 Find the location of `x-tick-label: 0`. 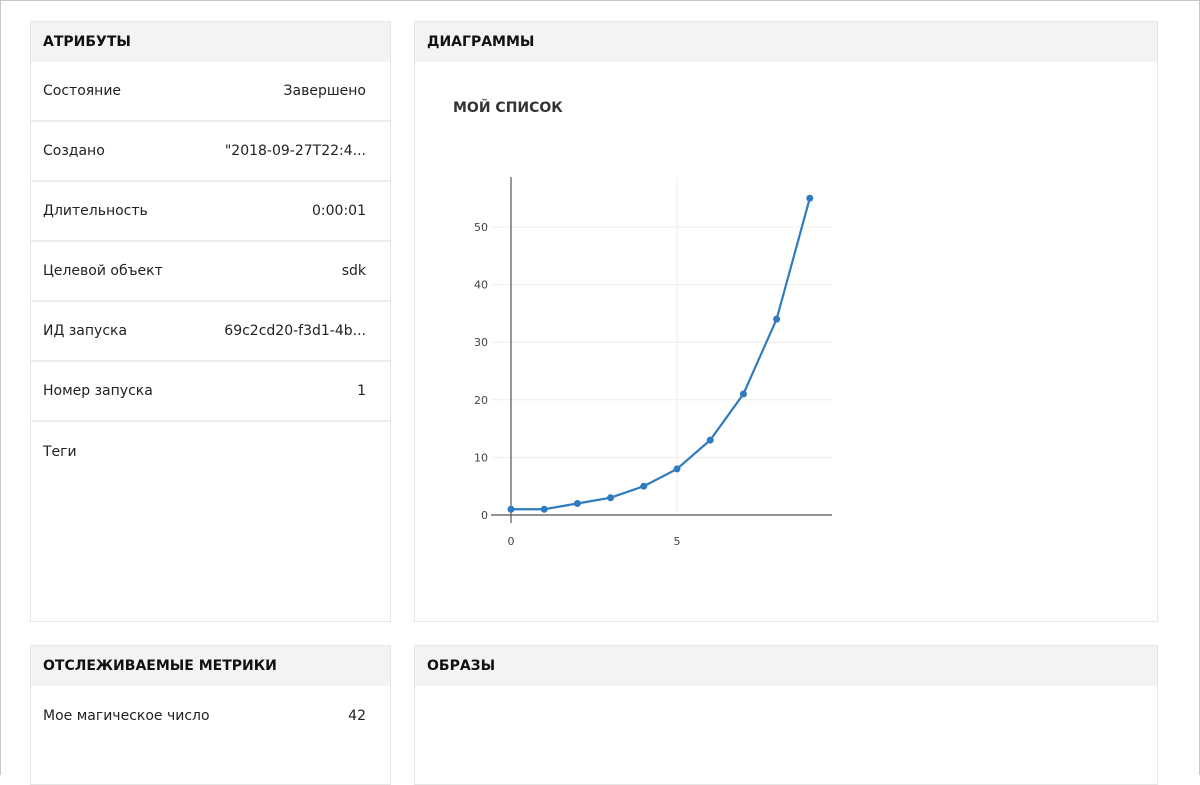

x-tick-label: 0 is located at coordinates (511, 541).